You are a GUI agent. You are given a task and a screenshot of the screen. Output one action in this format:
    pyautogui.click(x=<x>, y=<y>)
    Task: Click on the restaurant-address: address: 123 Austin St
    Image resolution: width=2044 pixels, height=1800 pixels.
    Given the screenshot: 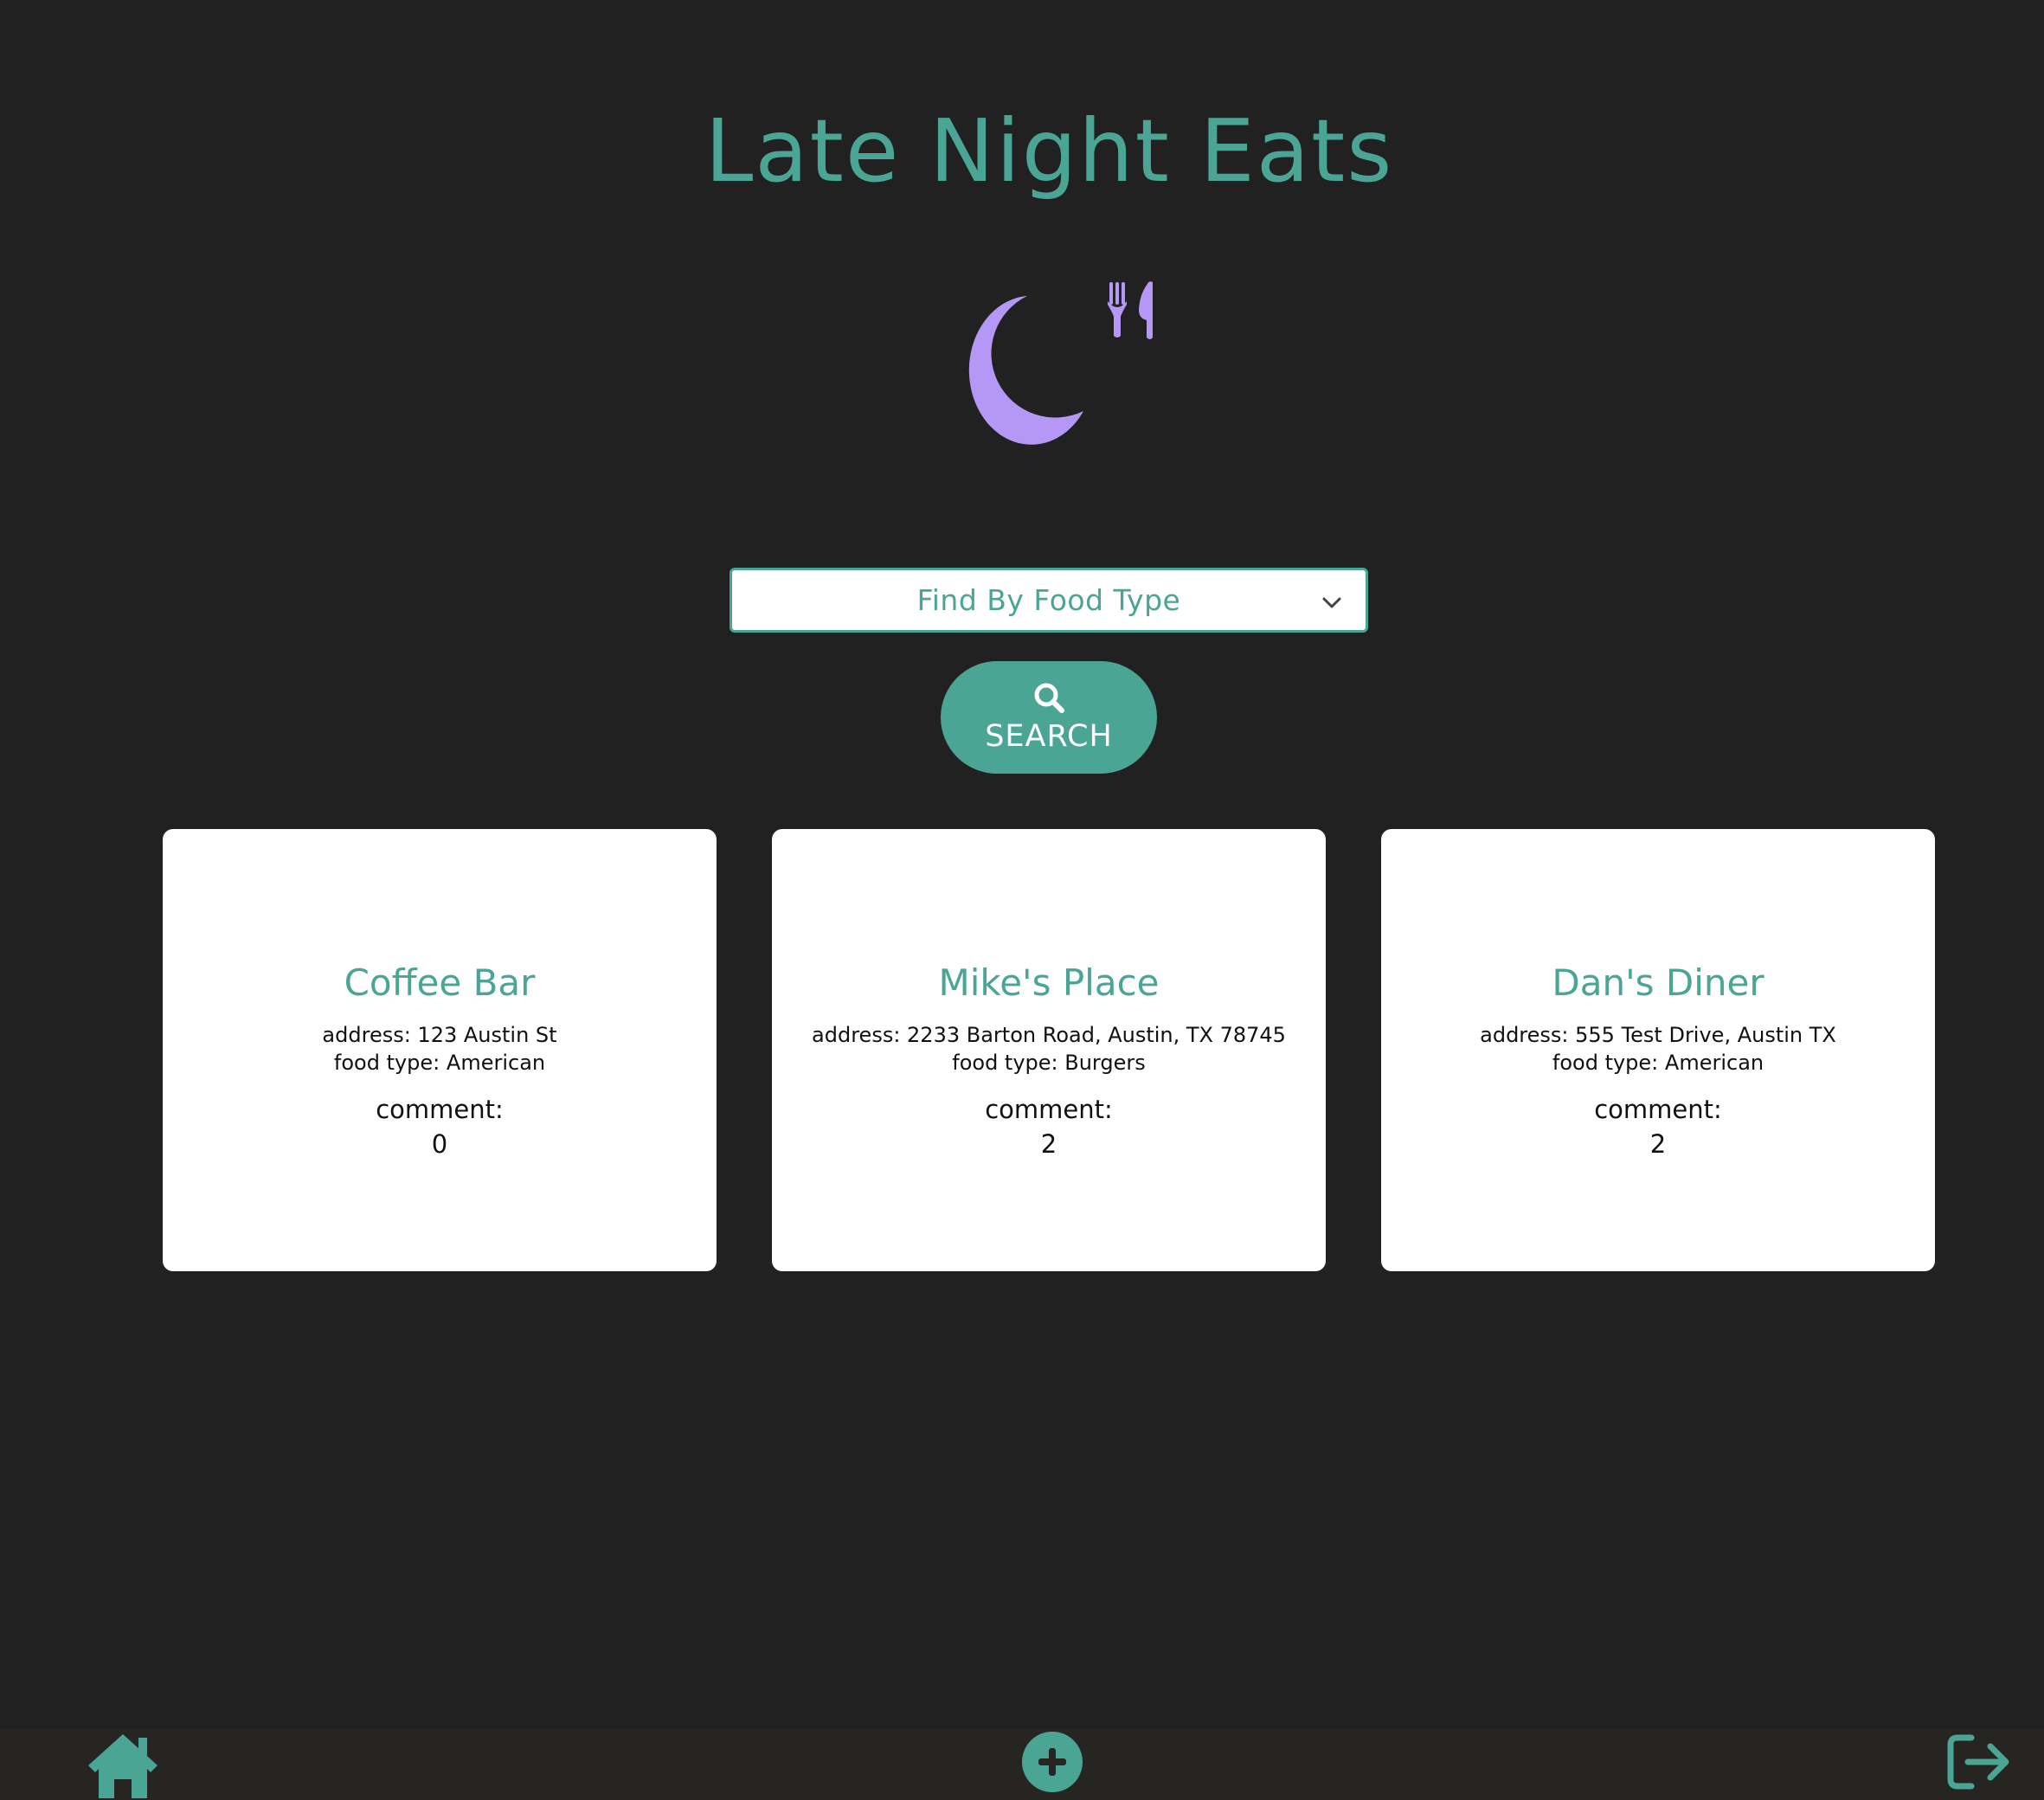 What is the action you would take?
    pyautogui.click(x=439, y=1035)
    